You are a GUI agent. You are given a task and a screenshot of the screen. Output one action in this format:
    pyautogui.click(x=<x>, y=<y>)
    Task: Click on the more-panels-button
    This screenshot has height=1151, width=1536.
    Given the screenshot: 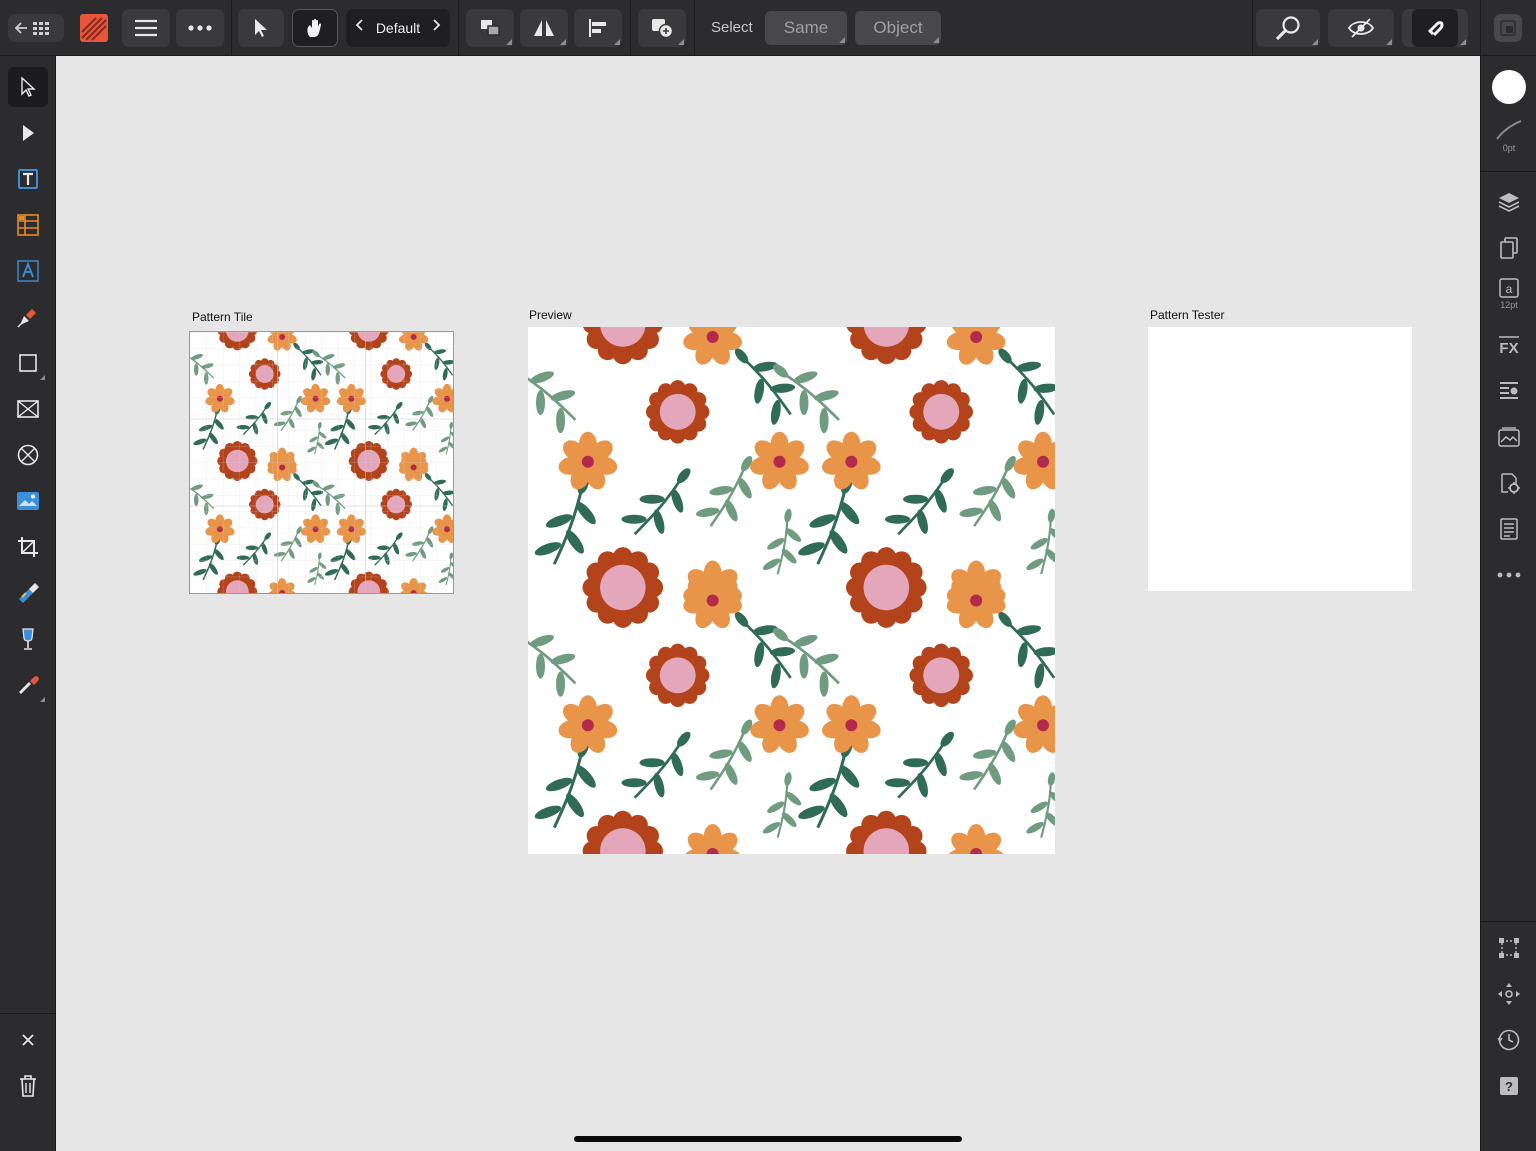 What is the action you would take?
    pyautogui.click(x=1509, y=575)
    